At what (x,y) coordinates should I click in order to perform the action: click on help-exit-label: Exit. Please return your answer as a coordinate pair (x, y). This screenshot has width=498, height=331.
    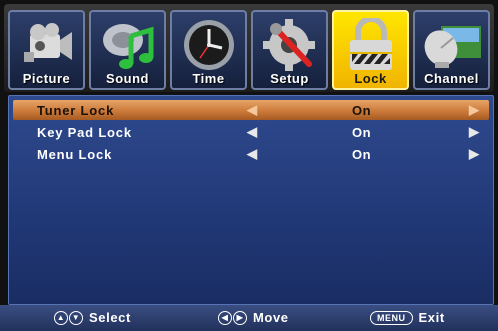
    Looking at the image, I should click on (431, 317).